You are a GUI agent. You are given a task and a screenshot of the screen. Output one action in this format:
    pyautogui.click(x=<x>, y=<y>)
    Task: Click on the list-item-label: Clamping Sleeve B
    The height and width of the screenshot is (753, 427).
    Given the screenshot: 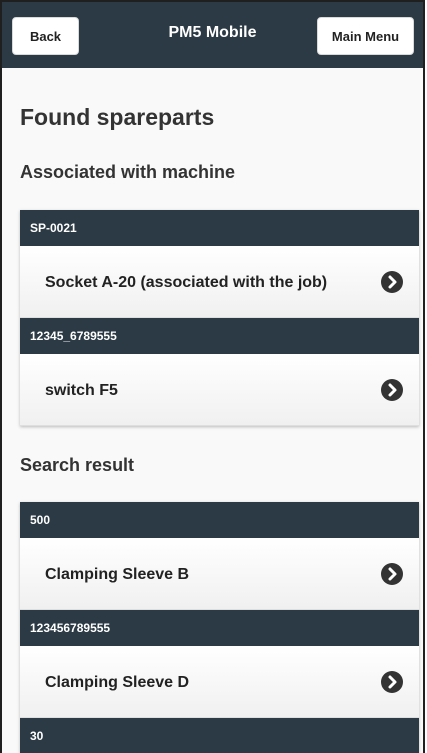 What is the action you would take?
    pyautogui.click(x=117, y=574)
    